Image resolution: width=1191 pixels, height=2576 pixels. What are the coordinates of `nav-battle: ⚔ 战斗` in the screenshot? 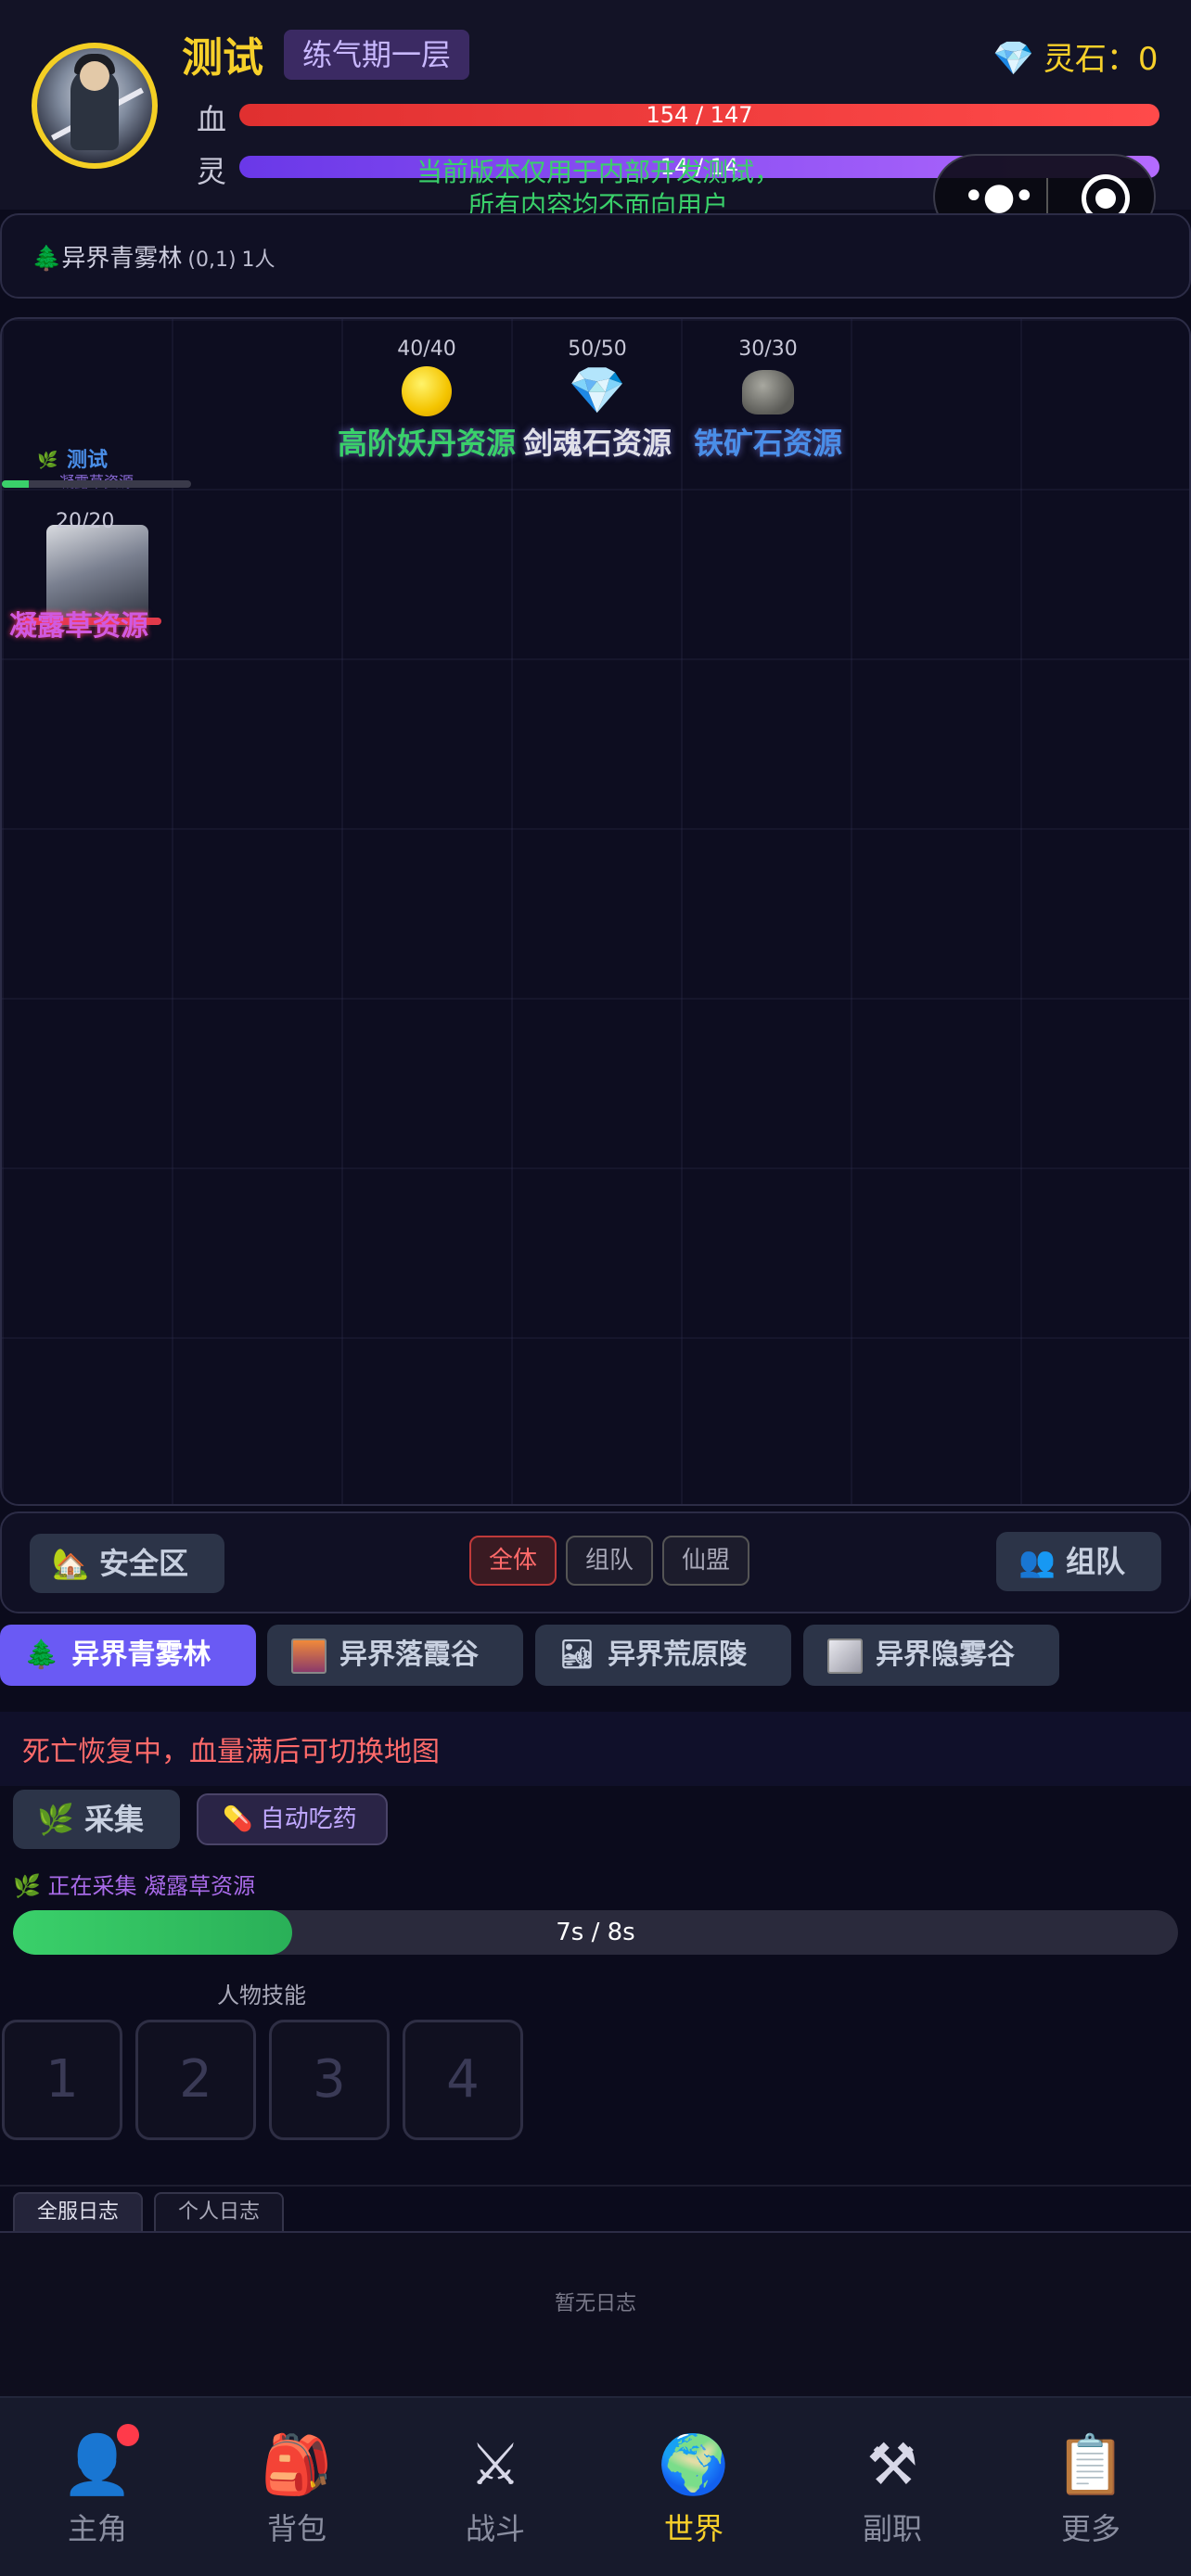 It's located at (495, 2488).